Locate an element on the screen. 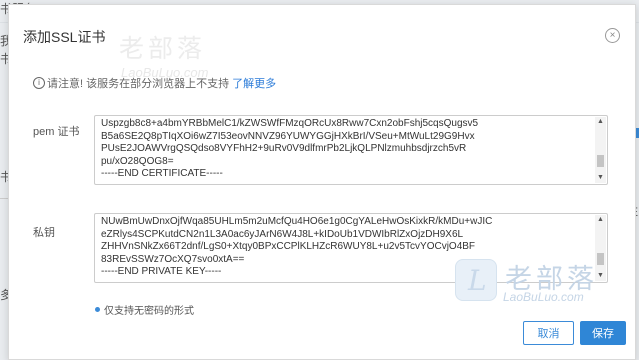 The height and width of the screenshot is (360, 639). save-button: 保存 is located at coordinates (603, 333).